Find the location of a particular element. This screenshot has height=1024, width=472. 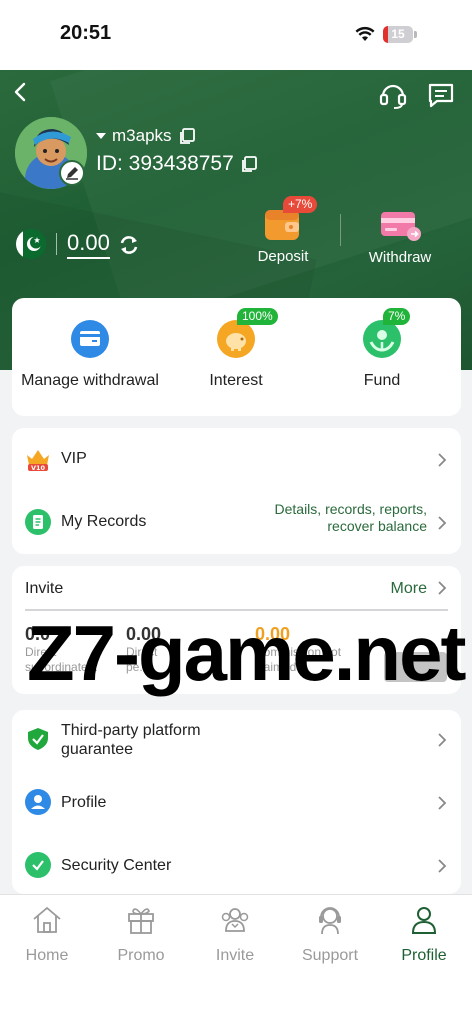

vip-label: VIP is located at coordinates (74, 458).